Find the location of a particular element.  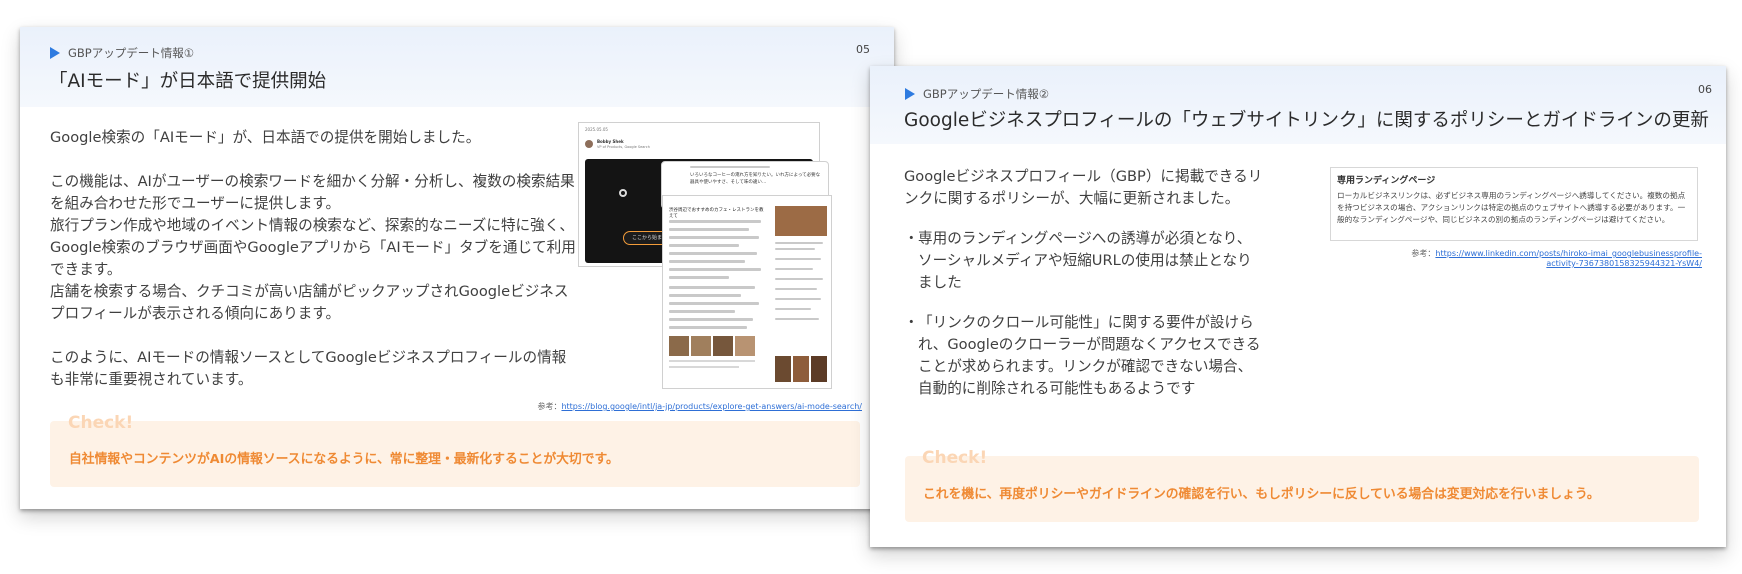

slide-1-eyebrow: GBPアップデート情報① is located at coordinates (122, 53).